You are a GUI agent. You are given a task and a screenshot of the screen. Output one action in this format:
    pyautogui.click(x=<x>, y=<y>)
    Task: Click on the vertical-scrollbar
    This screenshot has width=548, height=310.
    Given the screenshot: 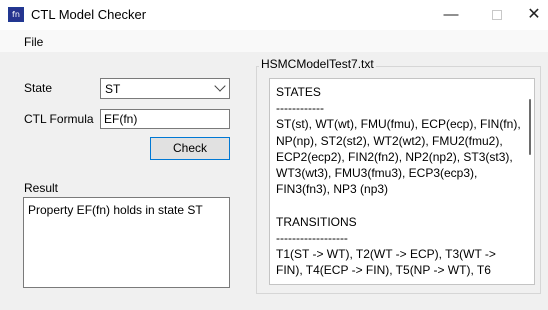 What is the action you would take?
    pyautogui.click(x=530, y=127)
    